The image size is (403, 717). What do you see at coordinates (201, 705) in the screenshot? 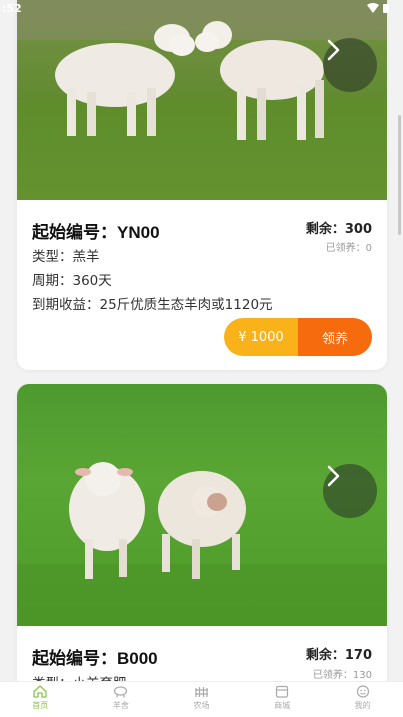
I see `tab-label: 农场` at bounding box center [201, 705].